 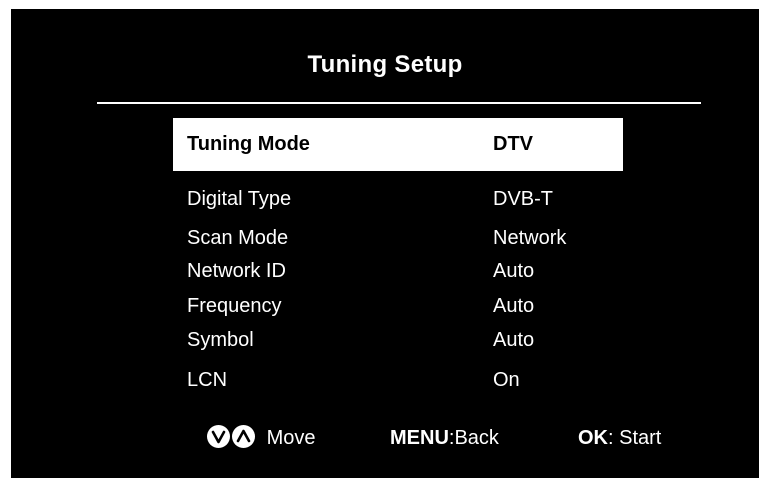 What do you see at coordinates (513, 144) in the screenshot?
I see `menu-item-value: DTV` at bounding box center [513, 144].